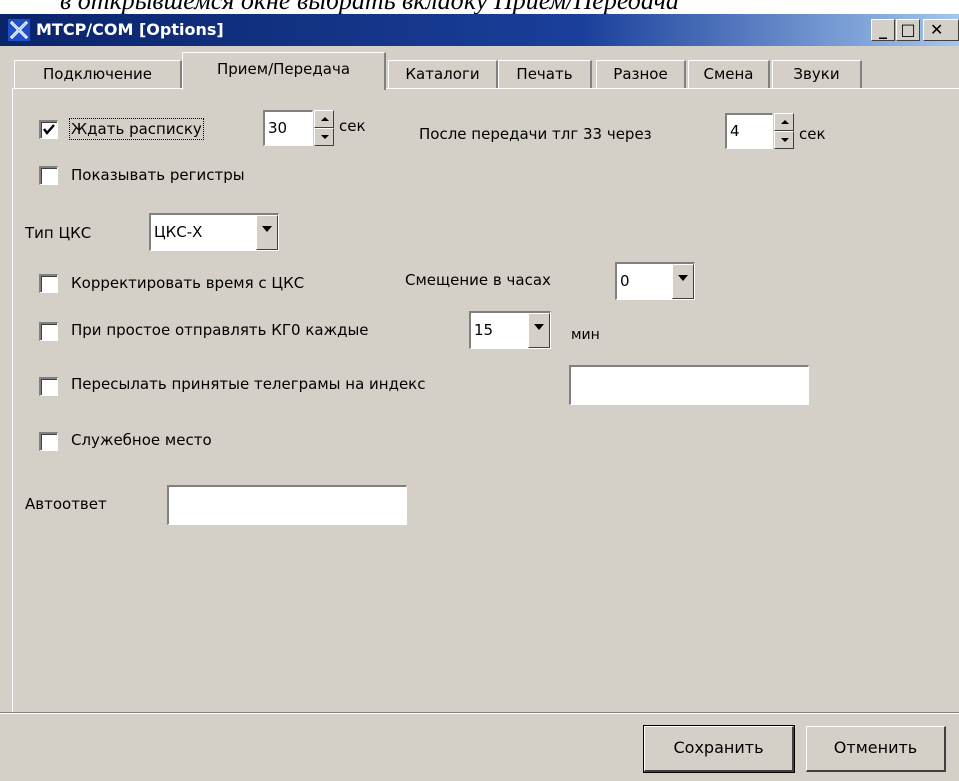 The image size is (959, 781). I want to click on tab-label: Каталоги, so click(442, 74).